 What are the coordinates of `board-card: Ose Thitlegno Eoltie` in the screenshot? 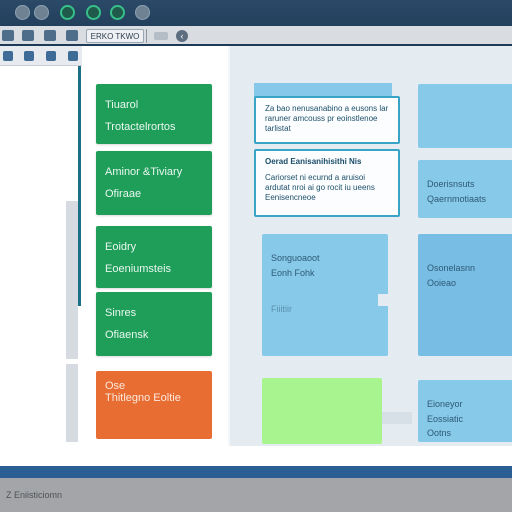 It's located at (154, 405).